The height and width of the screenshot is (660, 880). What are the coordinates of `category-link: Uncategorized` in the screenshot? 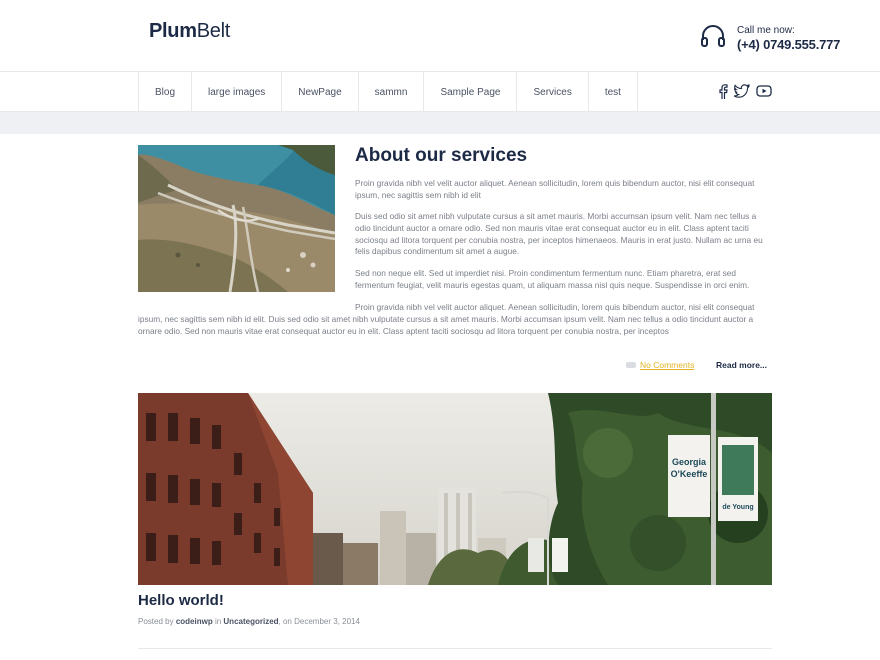 It's located at (250, 621).